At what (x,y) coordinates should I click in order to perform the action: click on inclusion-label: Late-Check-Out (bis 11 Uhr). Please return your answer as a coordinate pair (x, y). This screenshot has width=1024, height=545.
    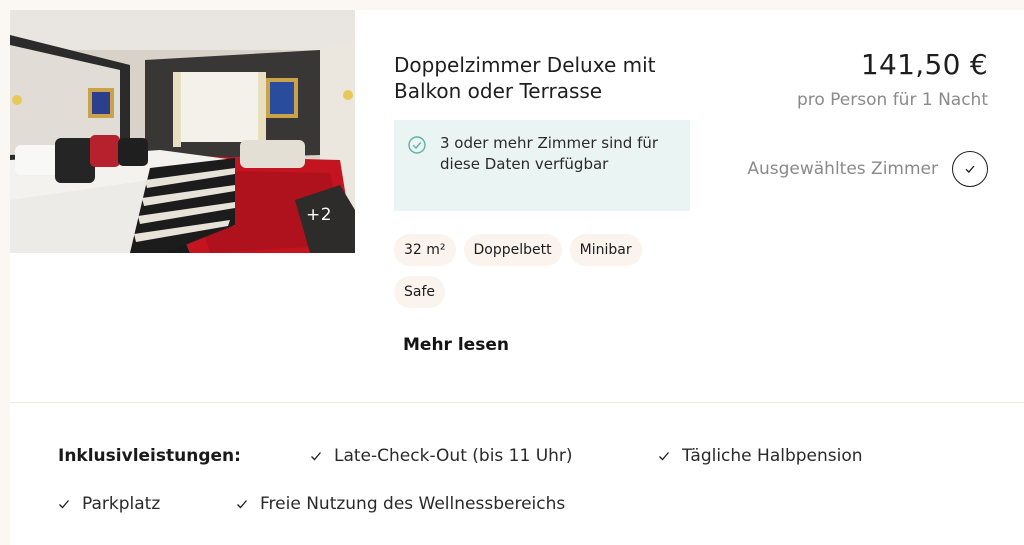
    Looking at the image, I should click on (453, 456).